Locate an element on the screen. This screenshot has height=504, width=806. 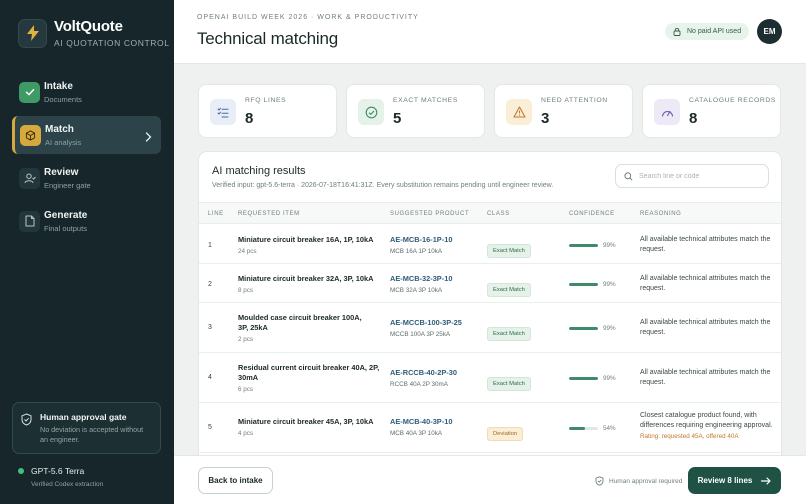
product-code-link: AE-RCCB-40-2P-30 is located at coordinates (423, 372).